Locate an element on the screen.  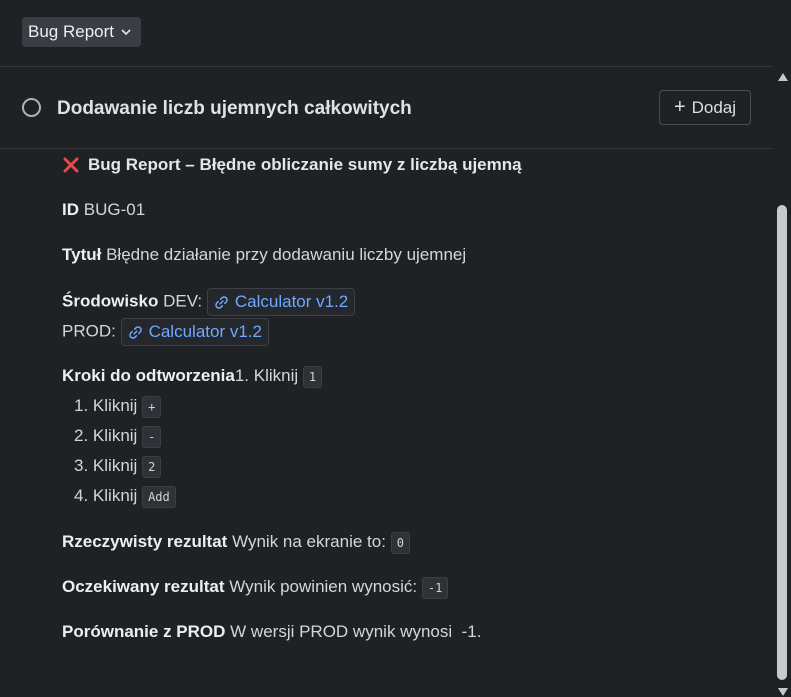
step-item: 3. Kliknij 2 is located at coordinates (118, 466).